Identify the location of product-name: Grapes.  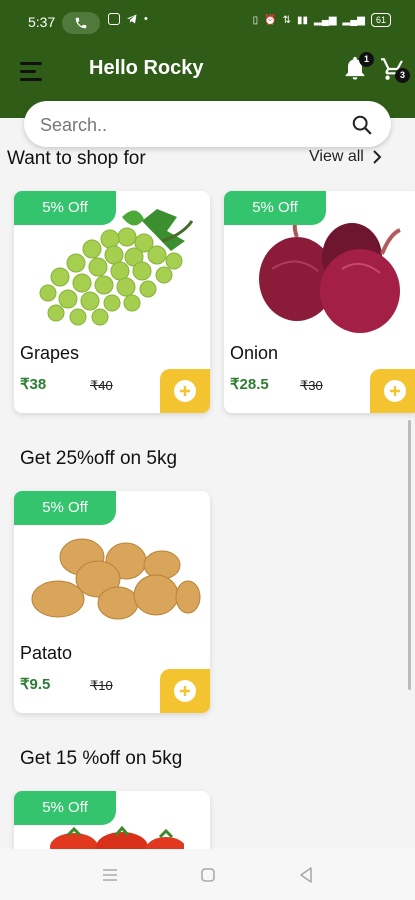
(50, 353).